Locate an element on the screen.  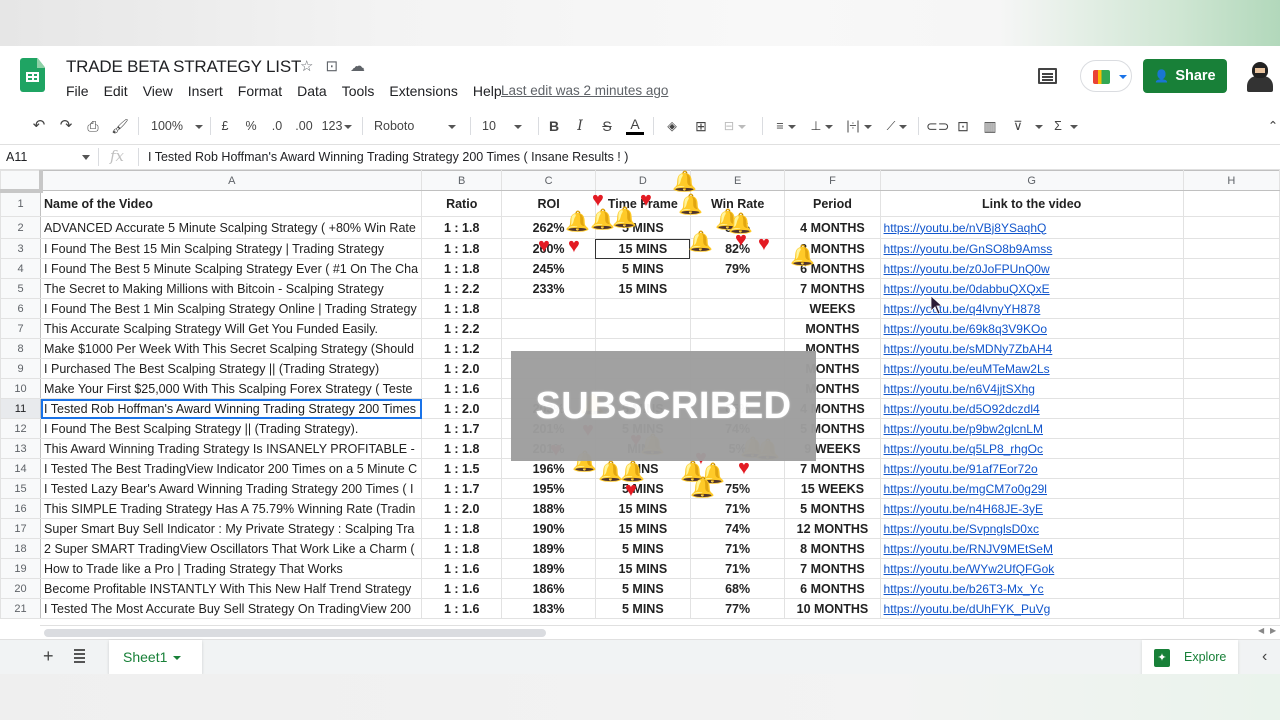
tab-sheet1: Sheet1 is located at coordinates (155, 657).